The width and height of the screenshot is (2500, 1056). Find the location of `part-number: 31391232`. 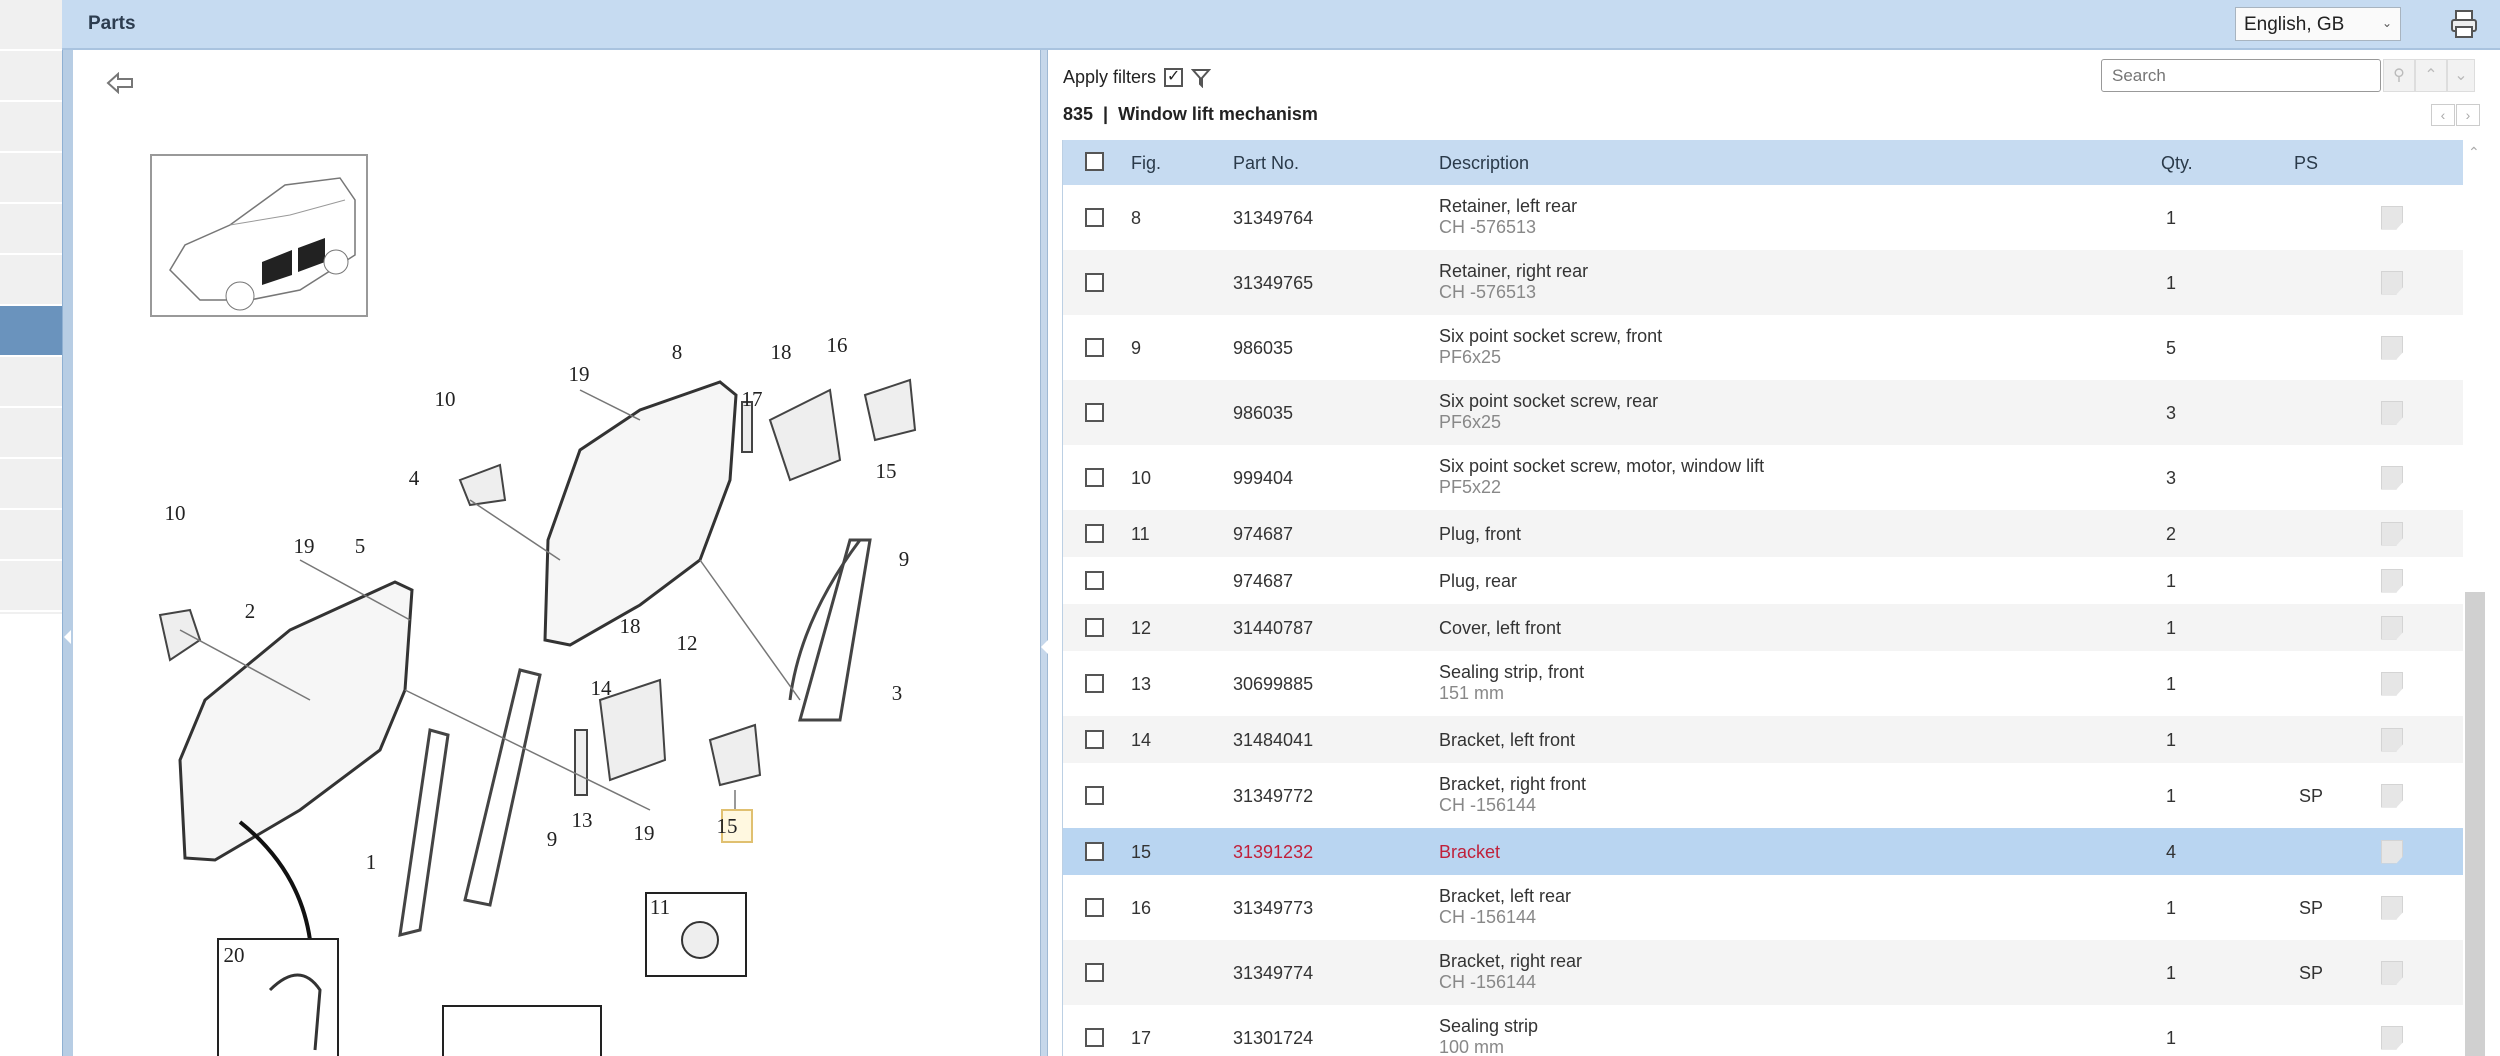

part-number: 31391232 is located at coordinates (1273, 852).